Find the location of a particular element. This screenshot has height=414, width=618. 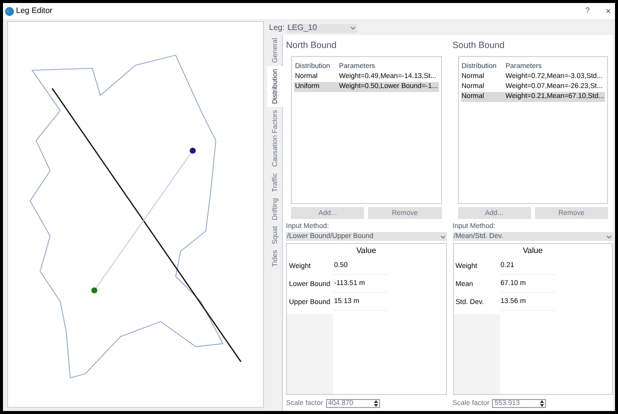

panel-title: North Bound is located at coordinates (312, 45).